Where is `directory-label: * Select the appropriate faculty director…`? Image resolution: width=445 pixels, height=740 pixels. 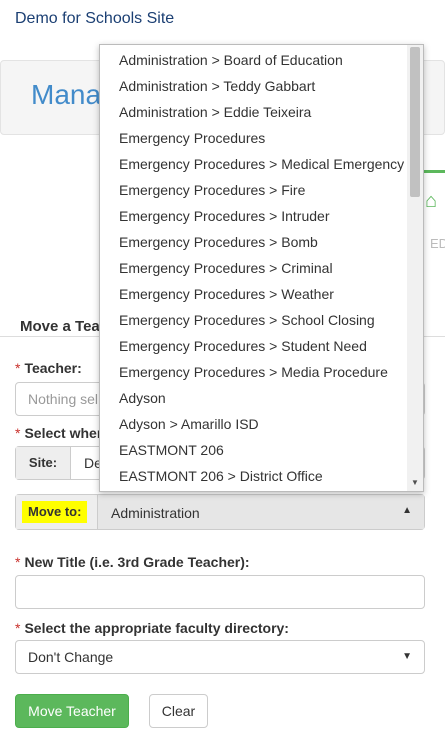
directory-label: * Select the appropriate faculty director… is located at coordinates (152, 628).